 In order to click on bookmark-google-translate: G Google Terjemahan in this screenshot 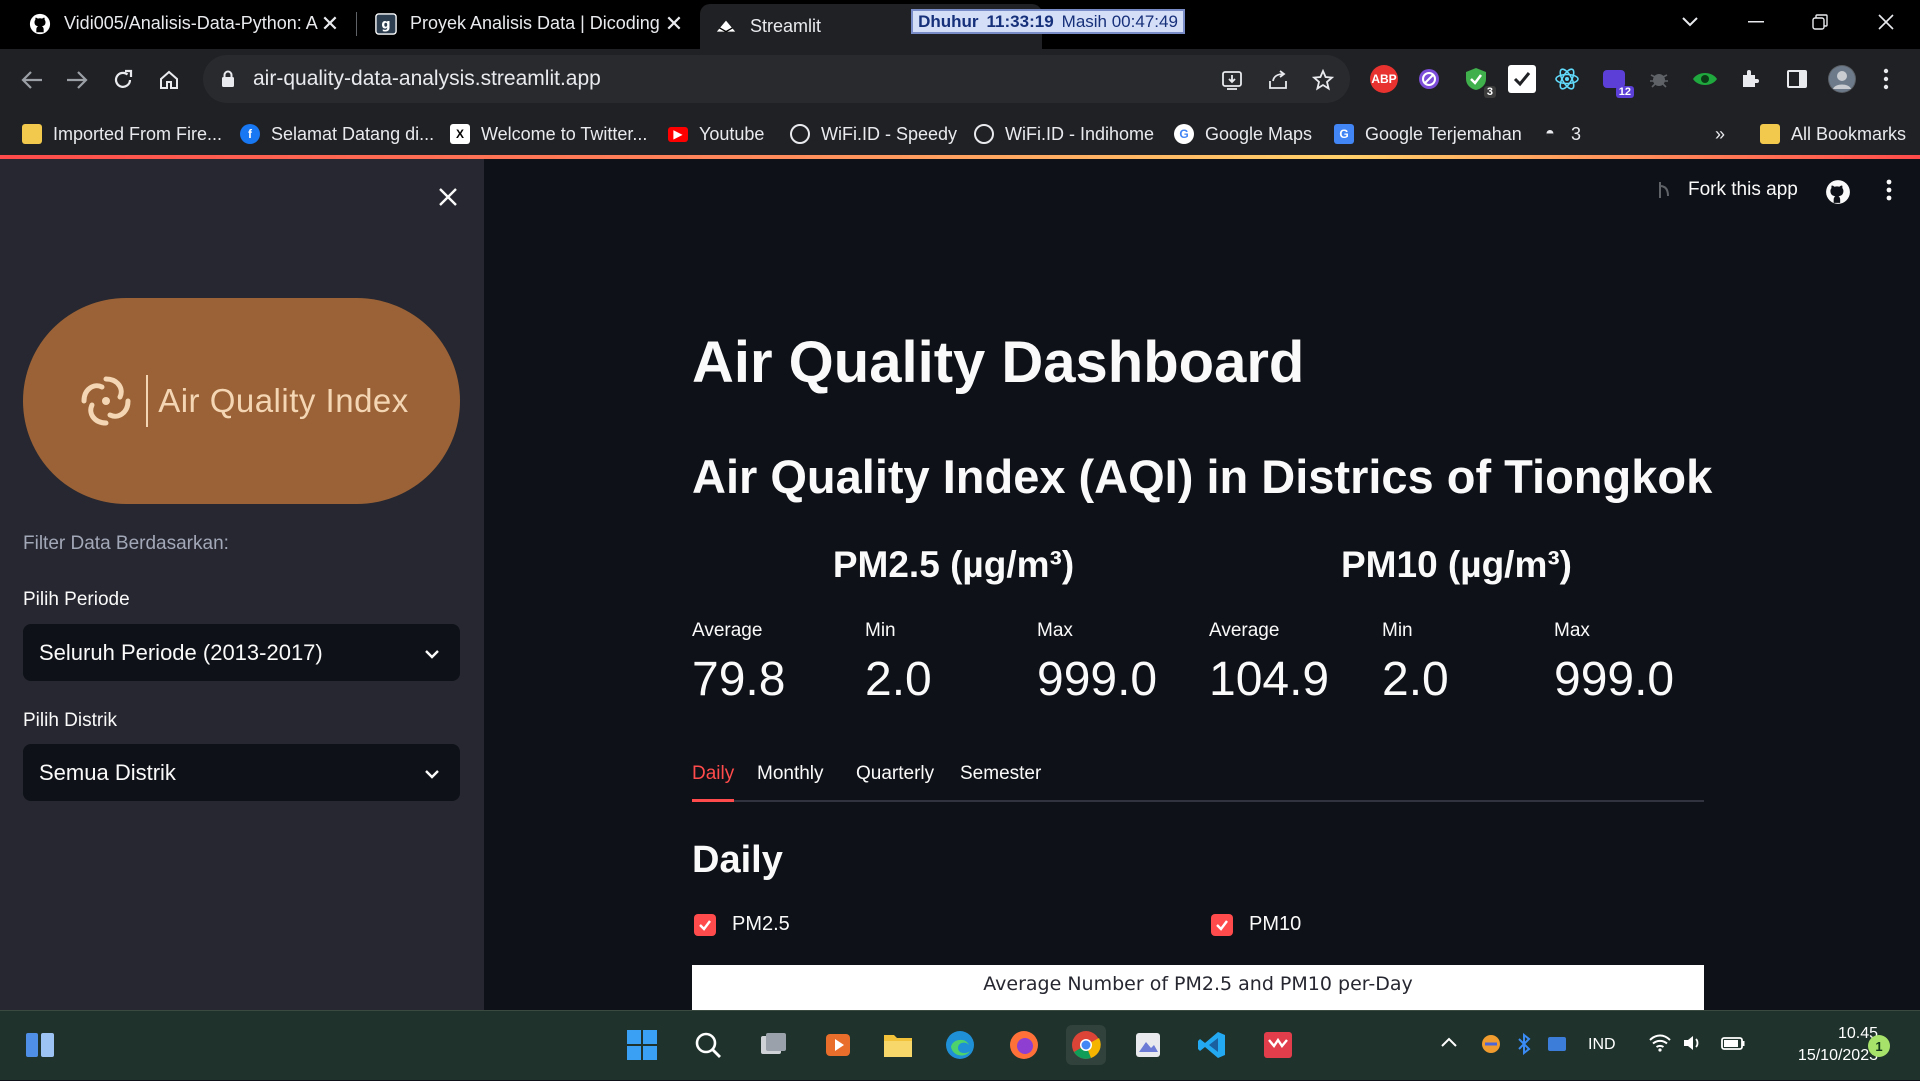, I will do `click(1428, 134)`.